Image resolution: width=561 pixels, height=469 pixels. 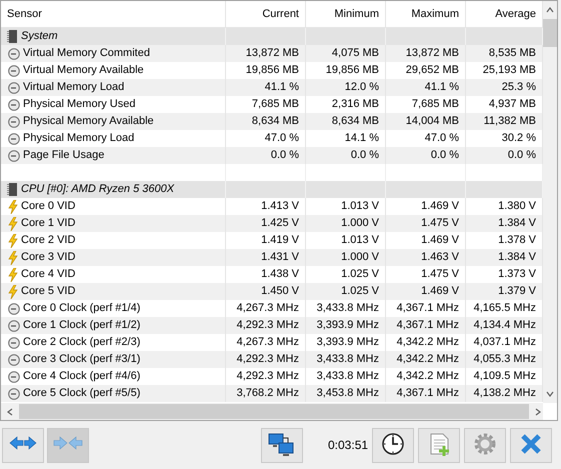 What do you see at coordinates (39, 36) in the screenshot?
I see `group-title: System` at bounding box center [39, 36].